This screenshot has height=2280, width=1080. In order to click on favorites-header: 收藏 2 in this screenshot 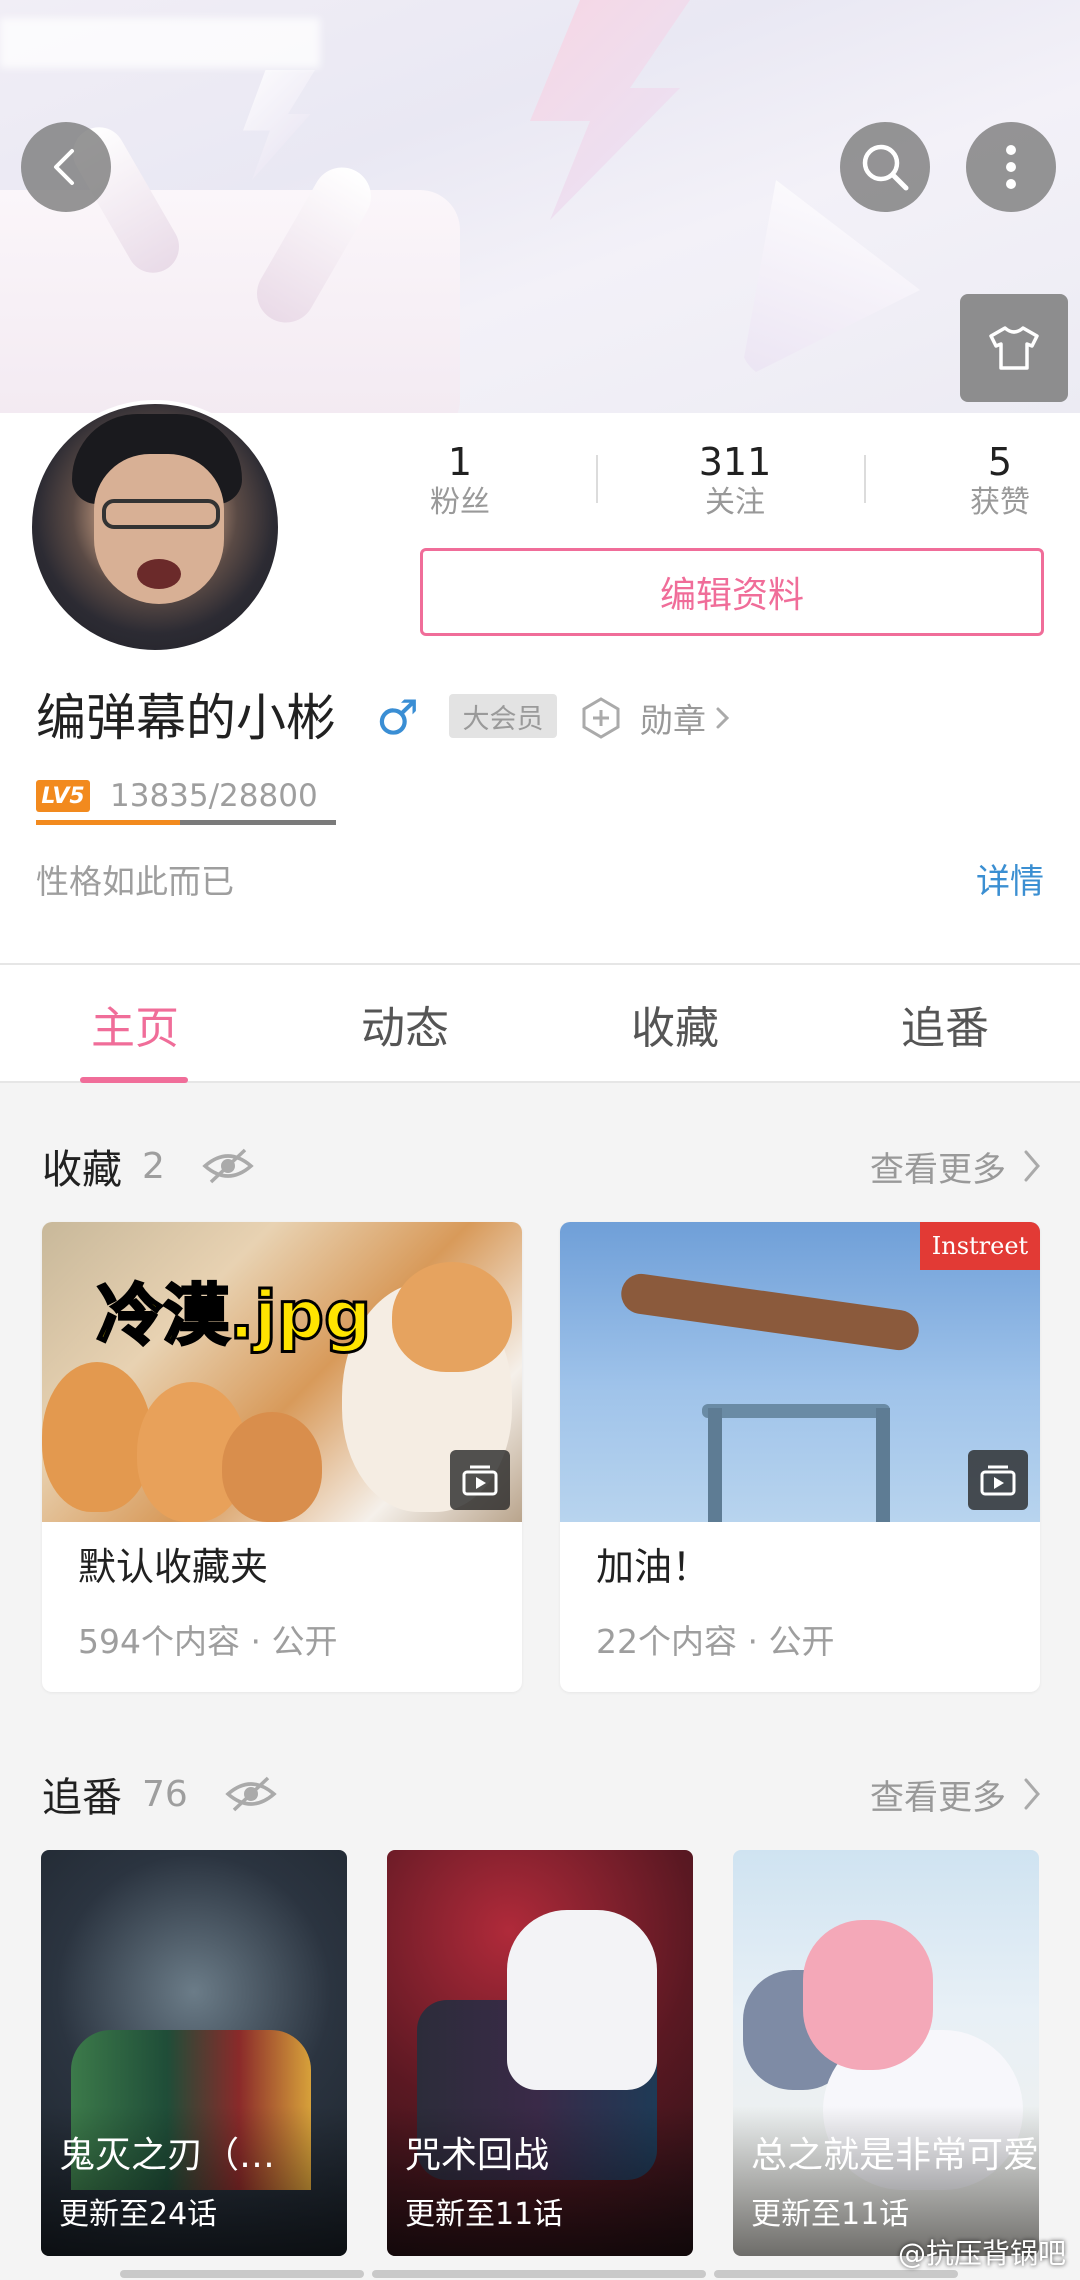, I will do `click(148, 1166)`.